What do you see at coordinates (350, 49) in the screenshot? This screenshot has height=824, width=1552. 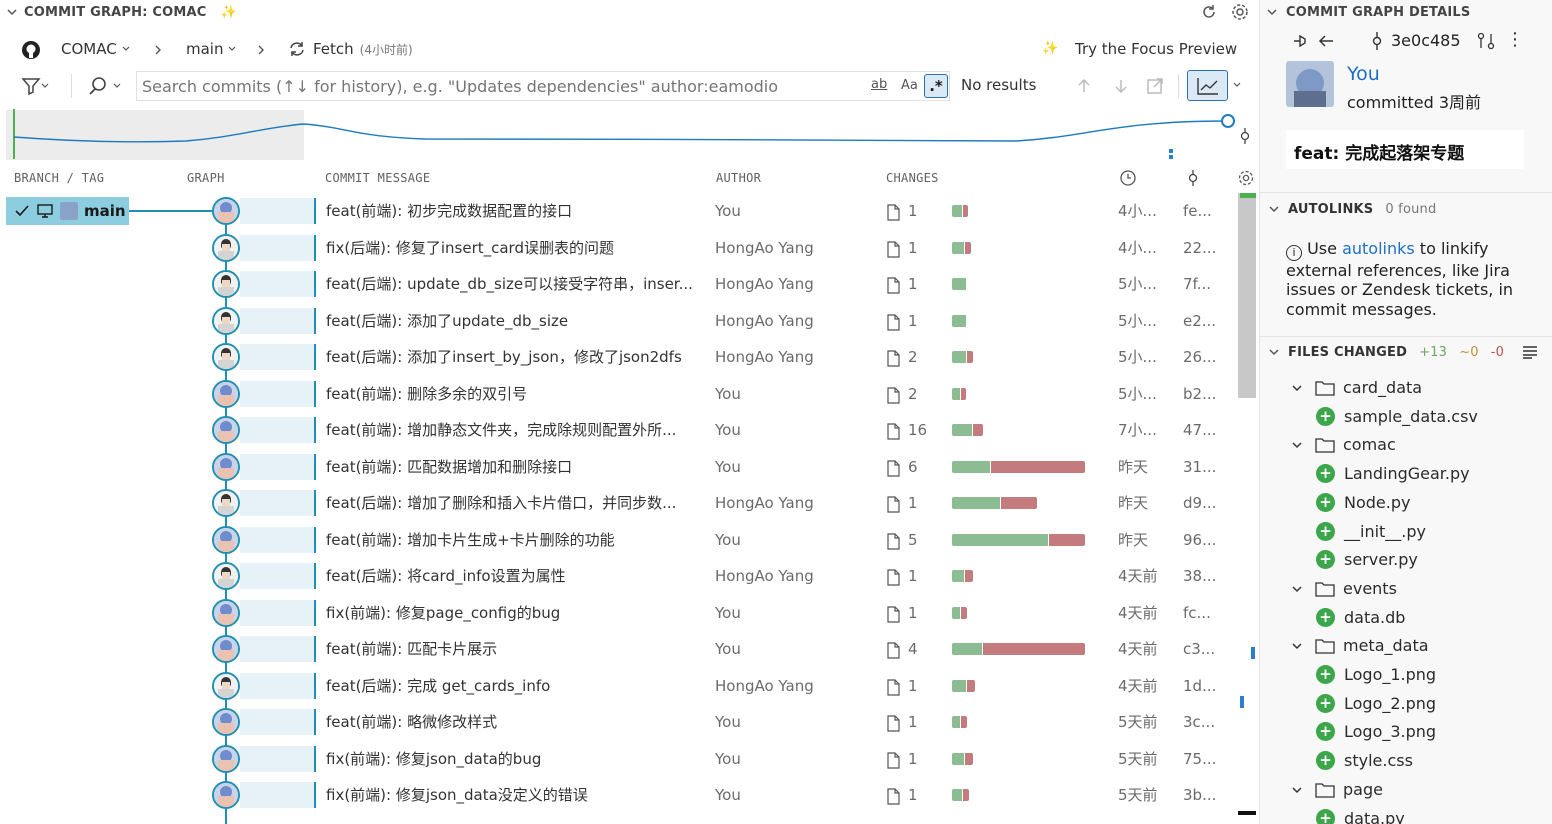 I see `fetch-button: Fetch (4小时前)` at bounding box center [350, 49].